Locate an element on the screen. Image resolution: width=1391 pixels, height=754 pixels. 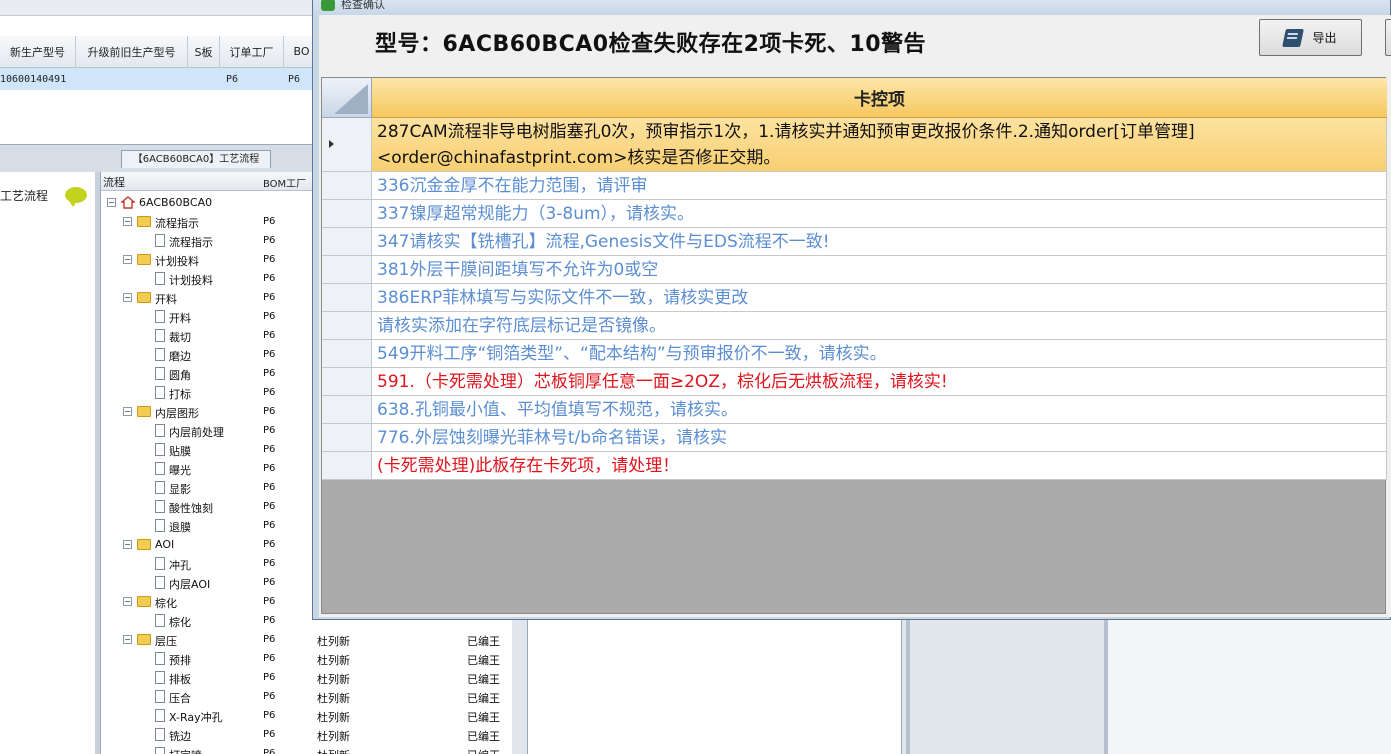
tree-node: − 层压 P6 杜列新 已编王 is located at coordinates (307, 640).